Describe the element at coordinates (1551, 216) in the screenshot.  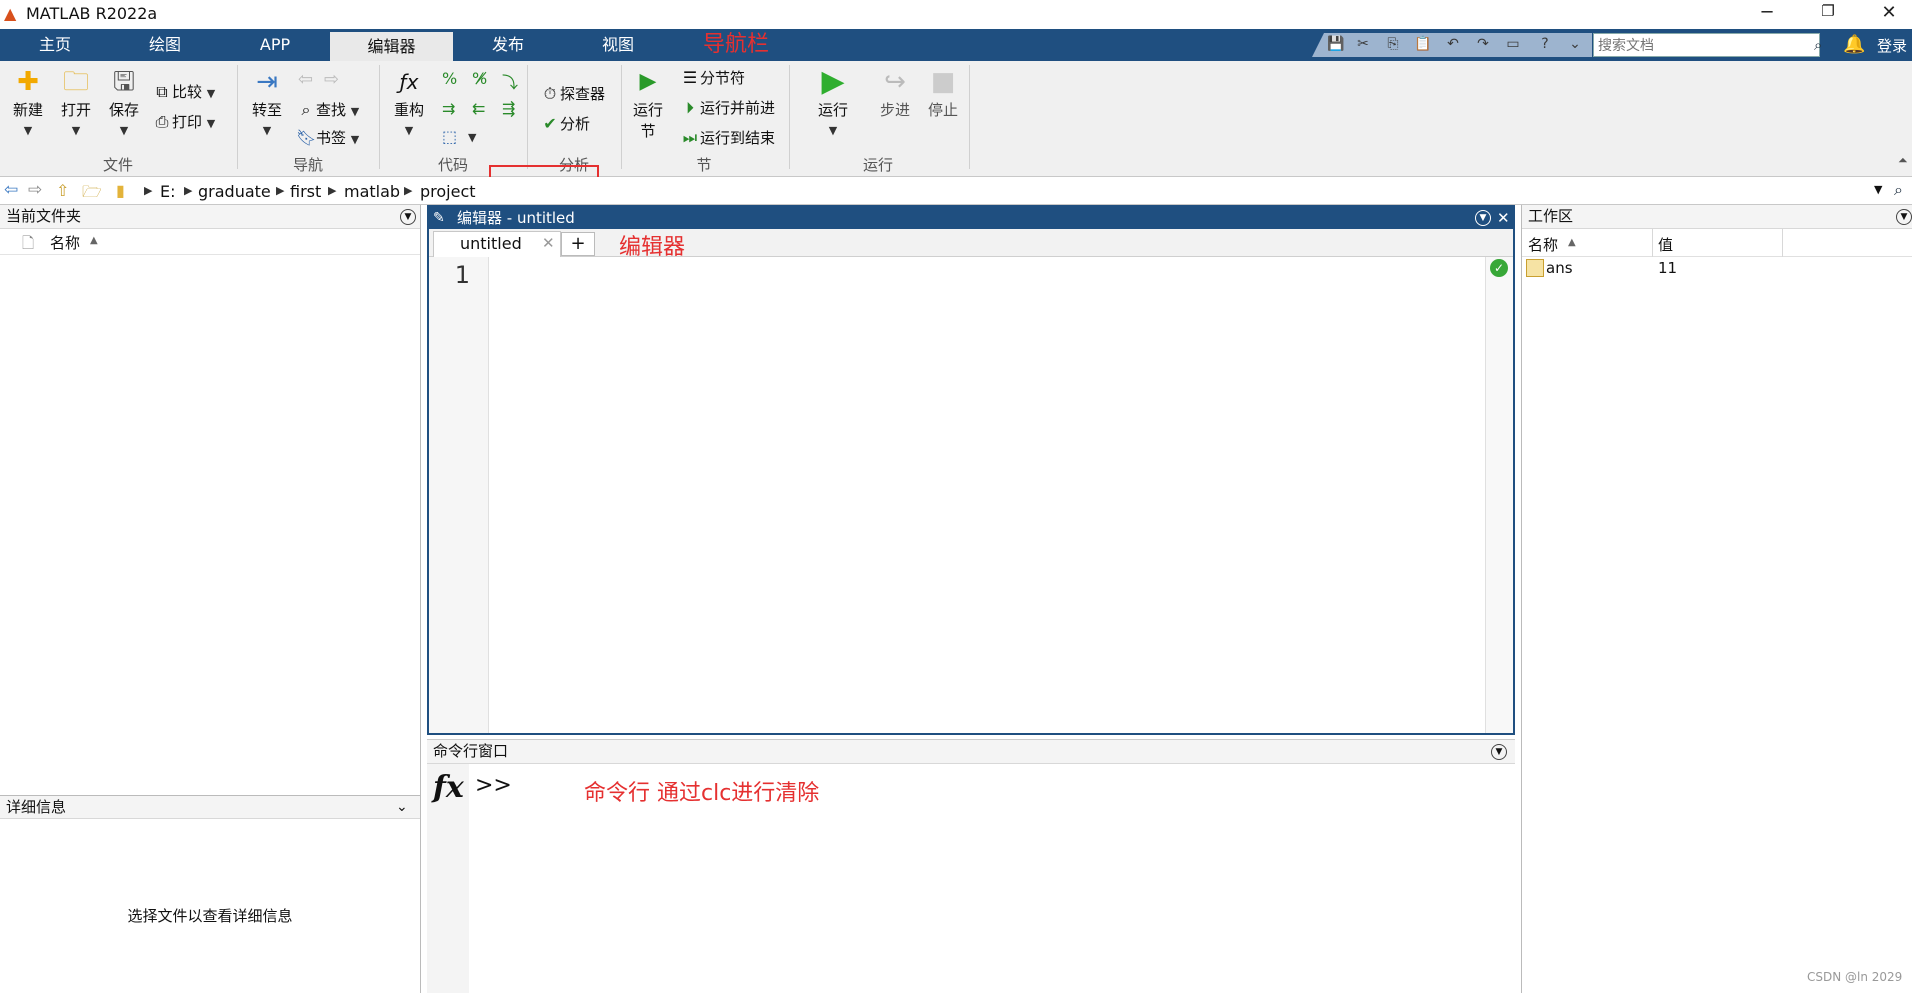
I see `workspace-title: 工作区` at that location.